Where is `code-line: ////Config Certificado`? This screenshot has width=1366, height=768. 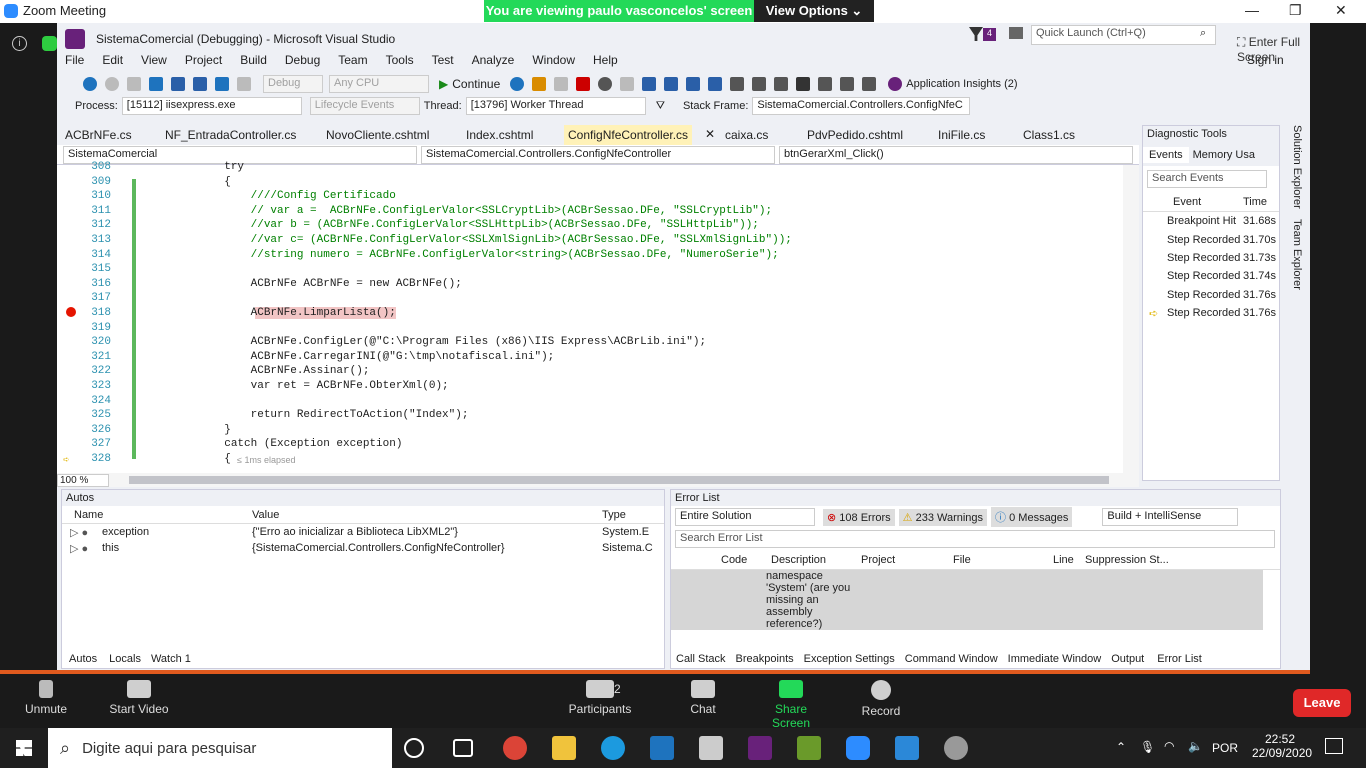
code-line: ////Config Certificado is located at coordinates (270, 196).